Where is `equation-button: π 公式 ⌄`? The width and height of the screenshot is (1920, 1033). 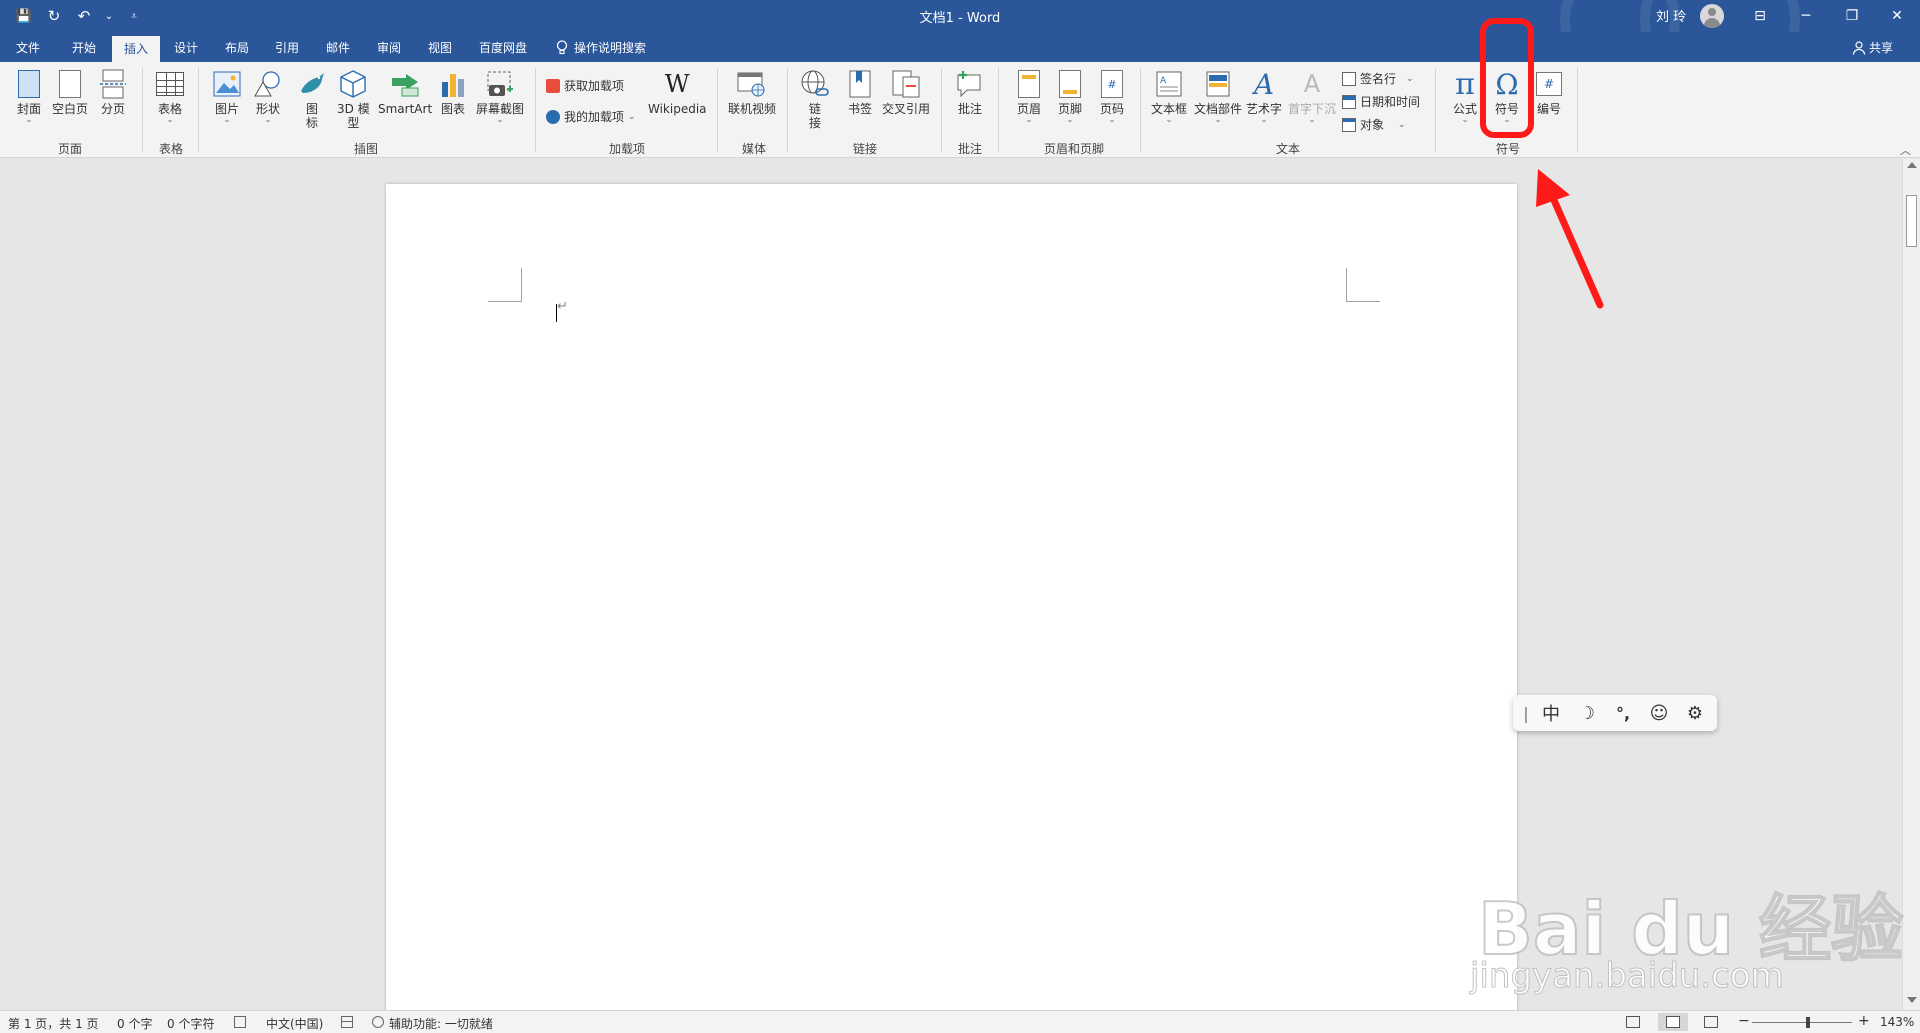 equation-button: π 公式 ⌄ is located at coordinates (1465, 95).